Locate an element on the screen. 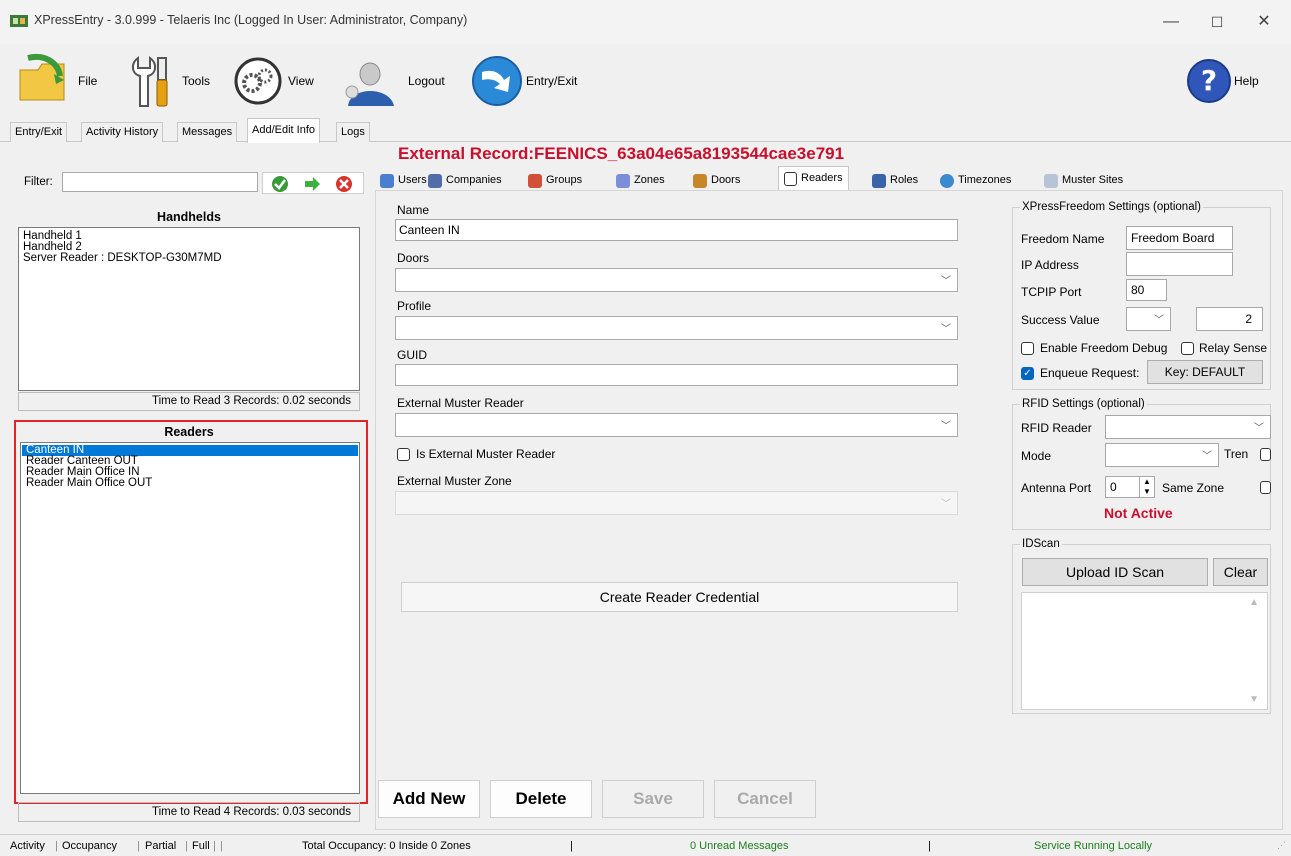 This screenshot has width=1291, height=856. filter-actions is located at coordinates (313, 183).